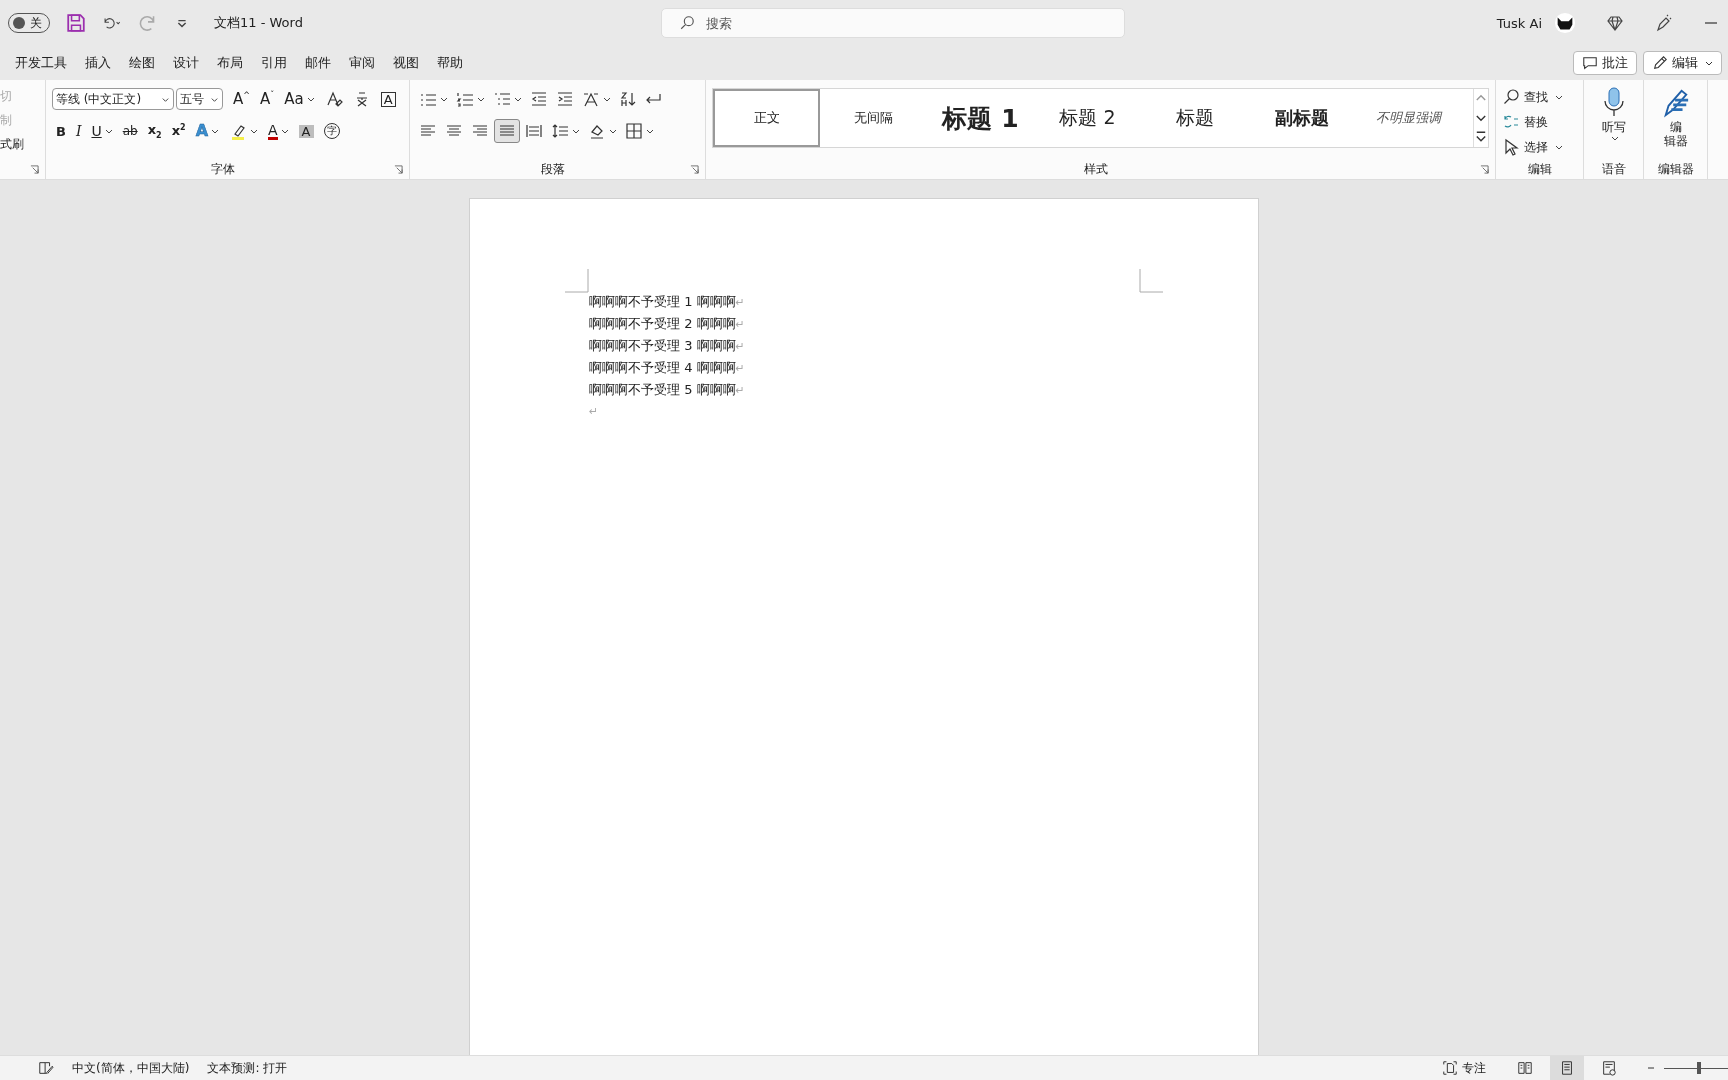  What do you see at coordinates (154, 131) in the screenshot?
I see `font-sub-button: x$_{2}$` at bounding box center [154, 131].